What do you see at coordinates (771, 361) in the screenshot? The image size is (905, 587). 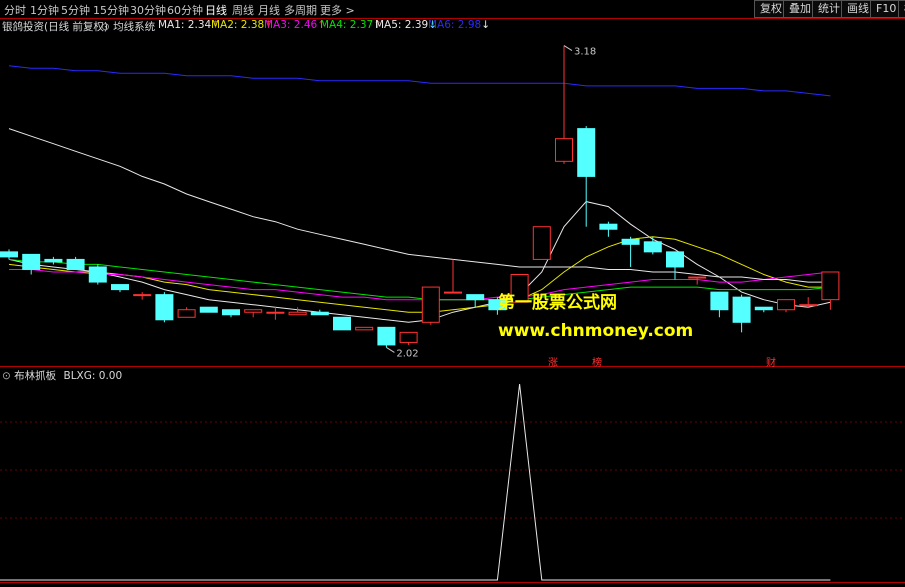 I see `event-marker-finance: 财` at bounding box center [771, 361].